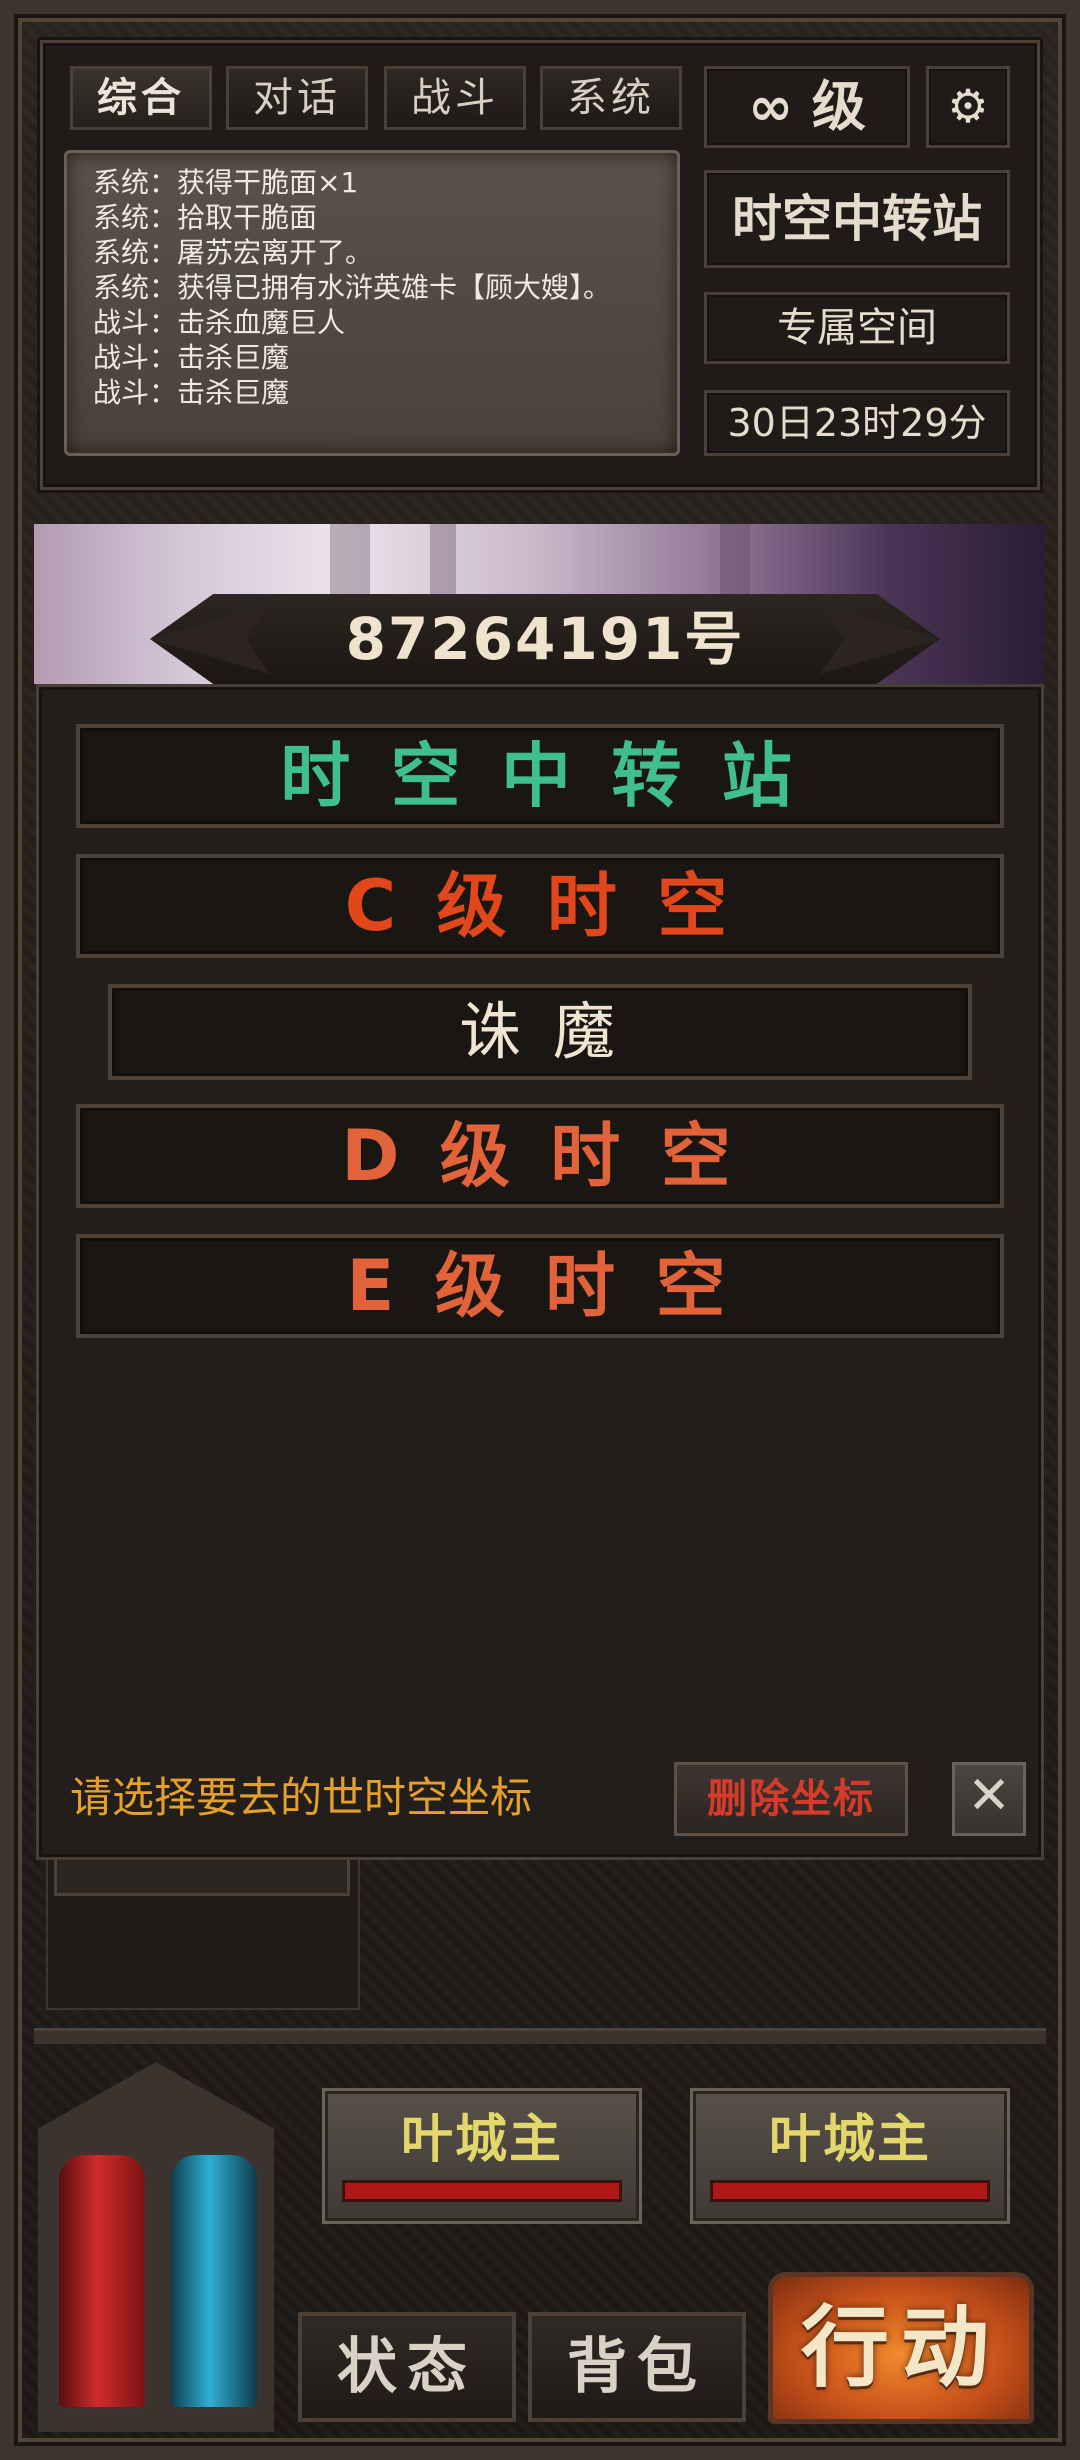 The image size is (1080, 2460). I want to click on action-button: 行动, so click(901, 2348).